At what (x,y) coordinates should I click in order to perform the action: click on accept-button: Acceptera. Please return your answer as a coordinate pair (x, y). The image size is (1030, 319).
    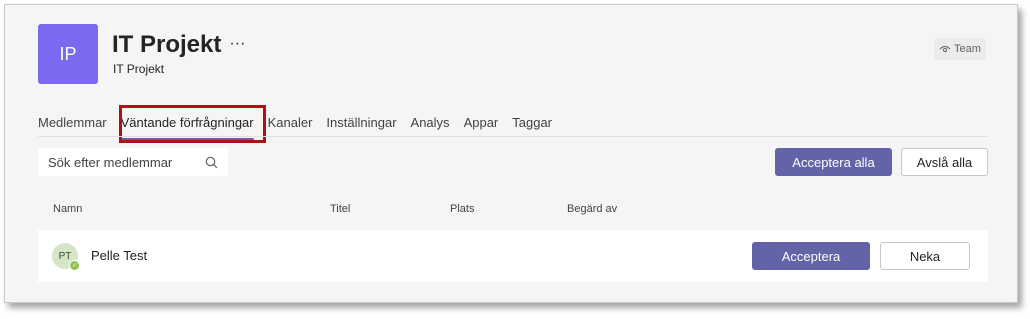
    Looking at the image, I should click on (811, 256).